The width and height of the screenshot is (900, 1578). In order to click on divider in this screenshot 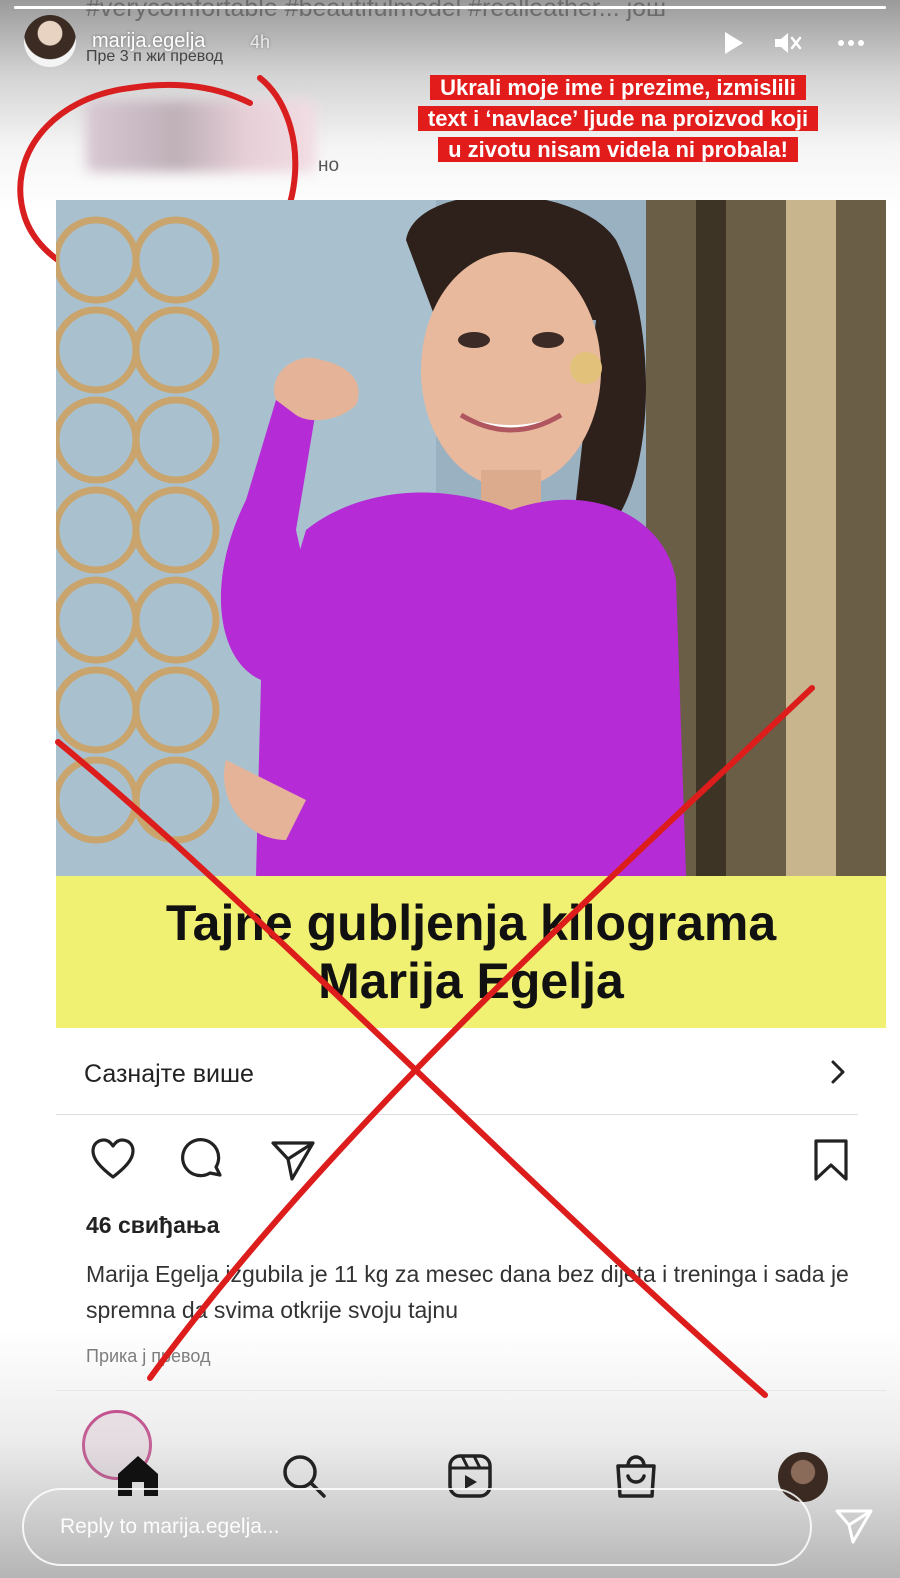, I will do `click(471, 1390)`.